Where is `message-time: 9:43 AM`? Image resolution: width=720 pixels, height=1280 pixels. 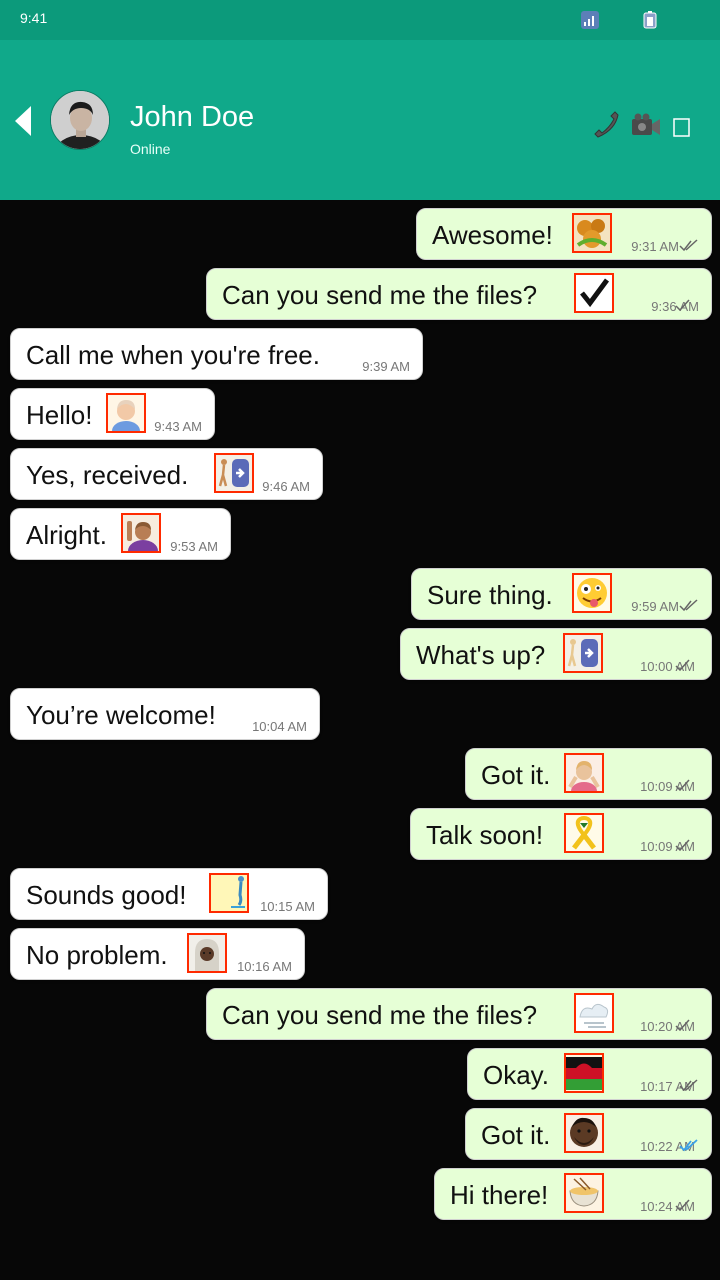
message-time: 9:43 AM is located at coordinates (178, 426).